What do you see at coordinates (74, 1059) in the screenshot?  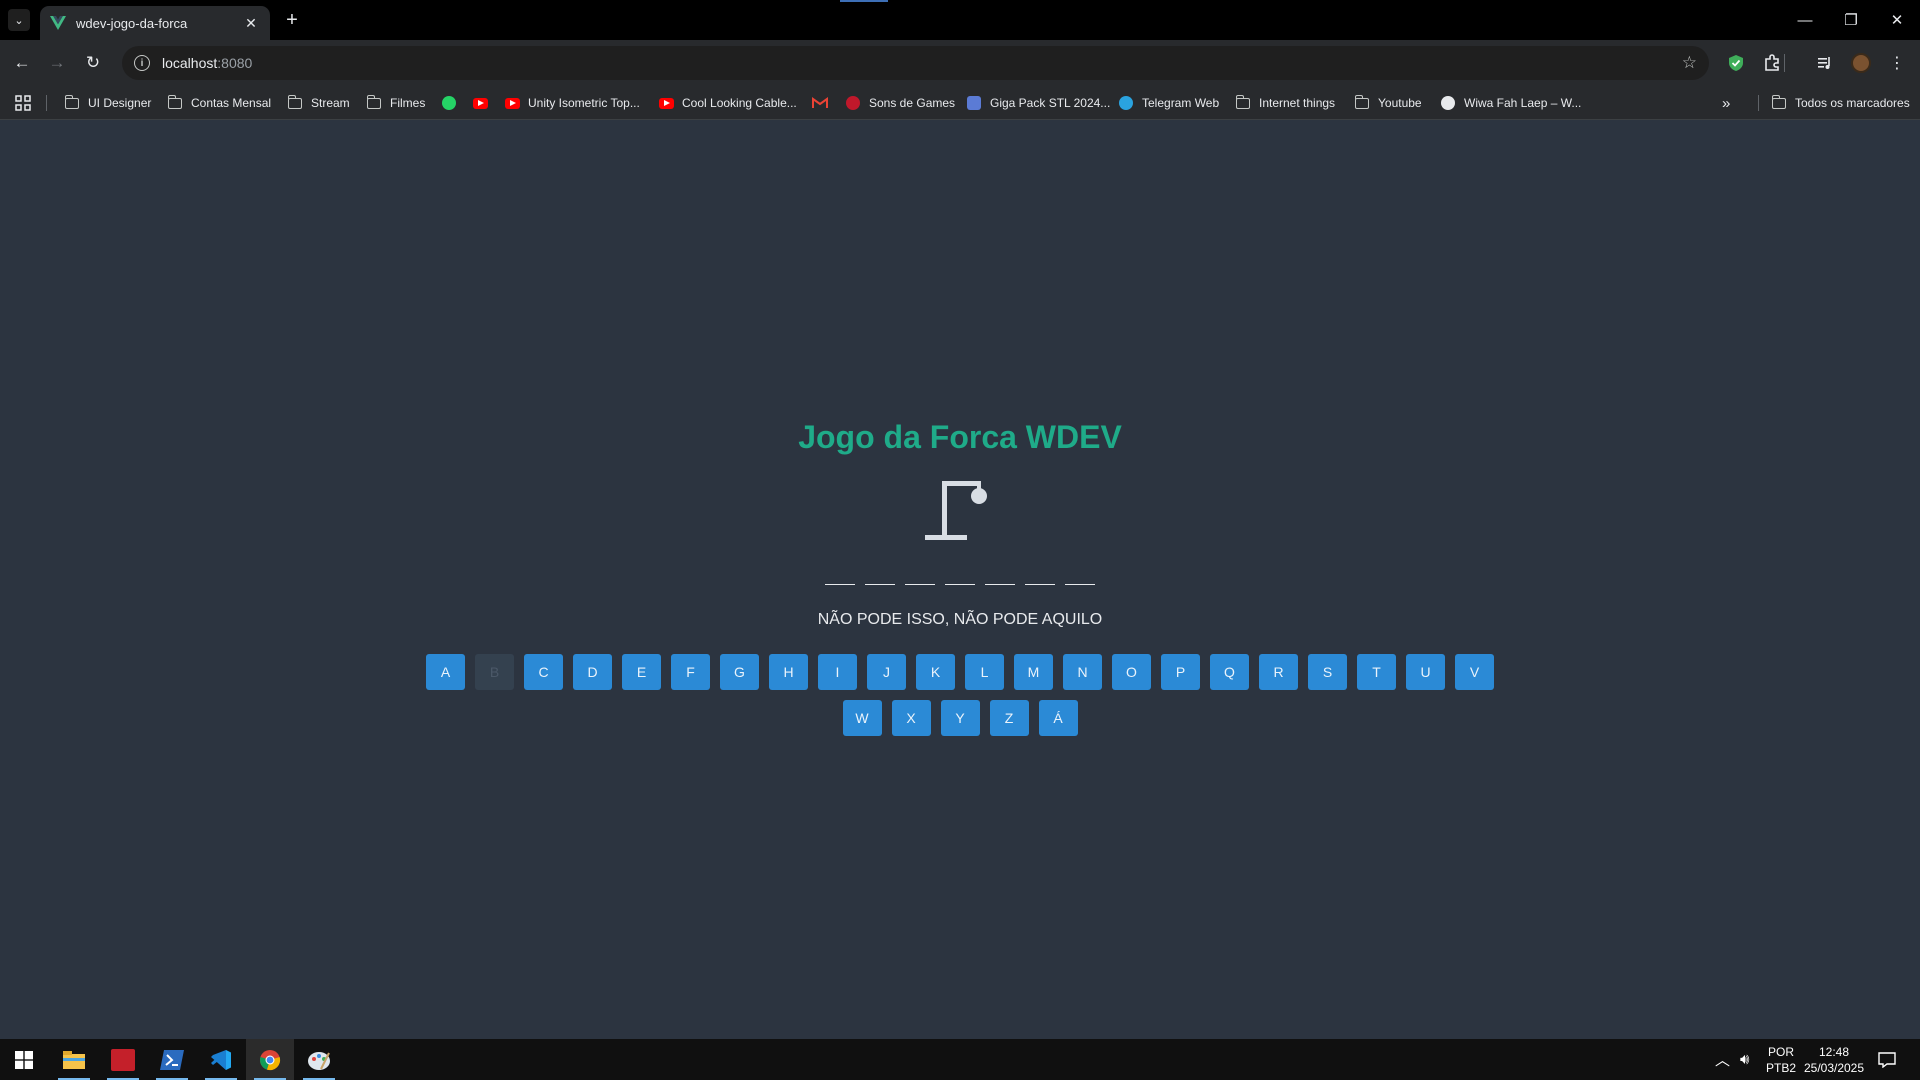 I see `file-explorer-icon` at bounding box center [74, 1059].